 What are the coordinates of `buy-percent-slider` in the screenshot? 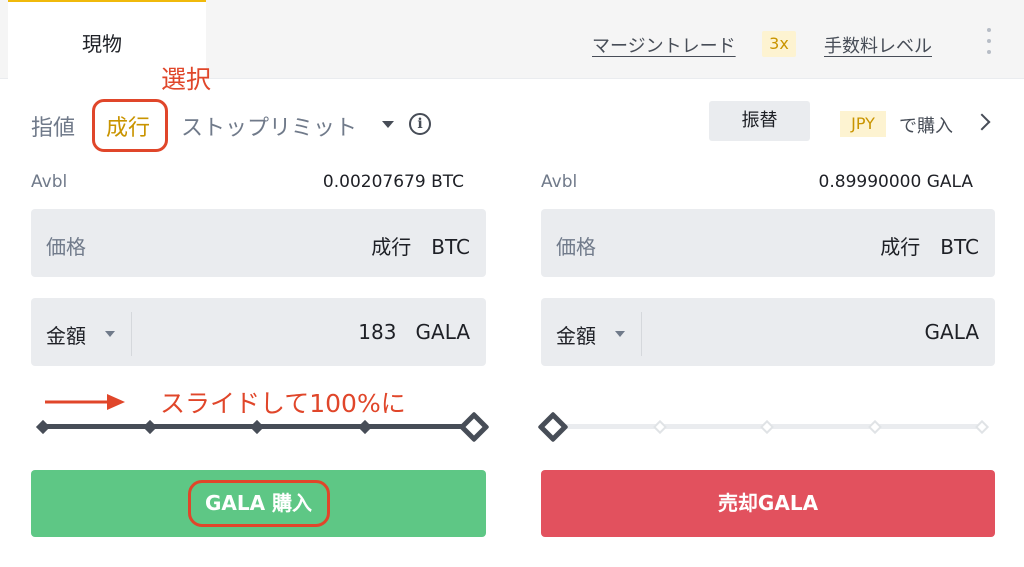 It's located at (261, 428).